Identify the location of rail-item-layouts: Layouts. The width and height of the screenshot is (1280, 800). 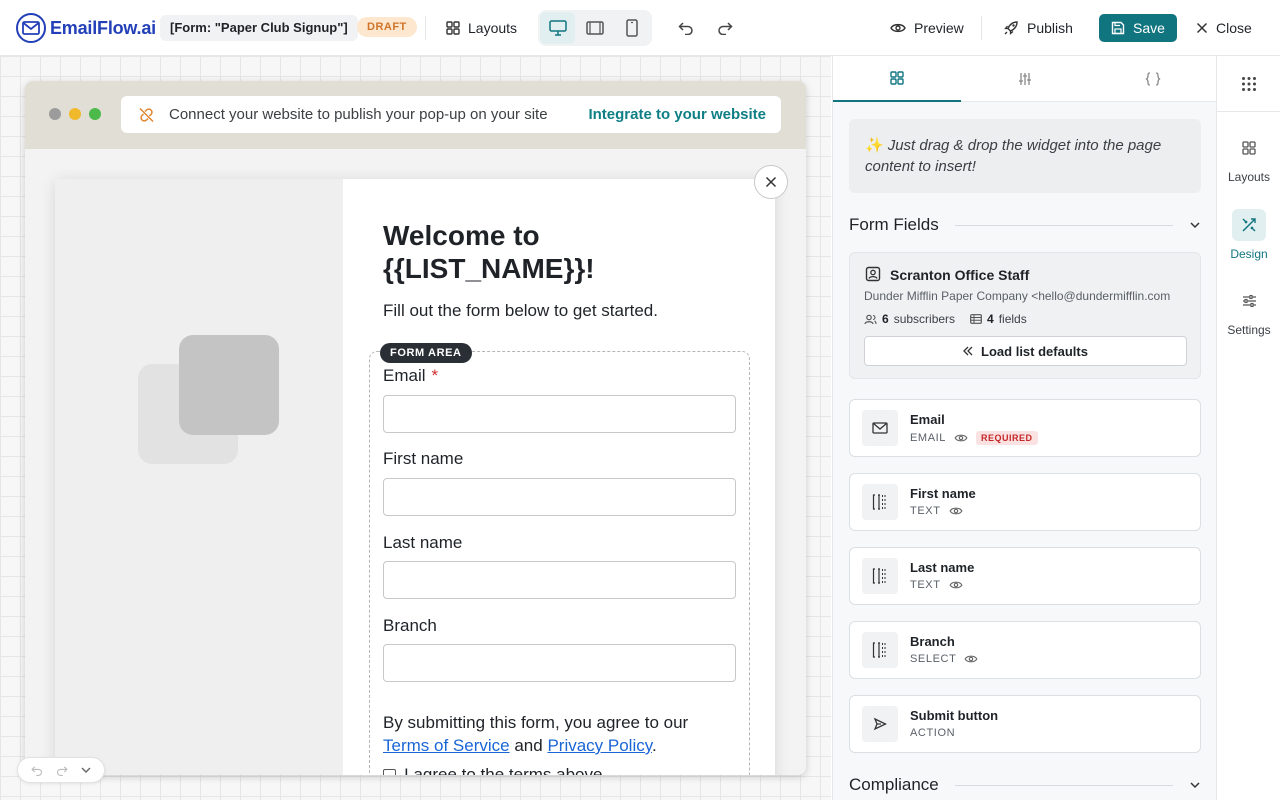
(1248, 162).